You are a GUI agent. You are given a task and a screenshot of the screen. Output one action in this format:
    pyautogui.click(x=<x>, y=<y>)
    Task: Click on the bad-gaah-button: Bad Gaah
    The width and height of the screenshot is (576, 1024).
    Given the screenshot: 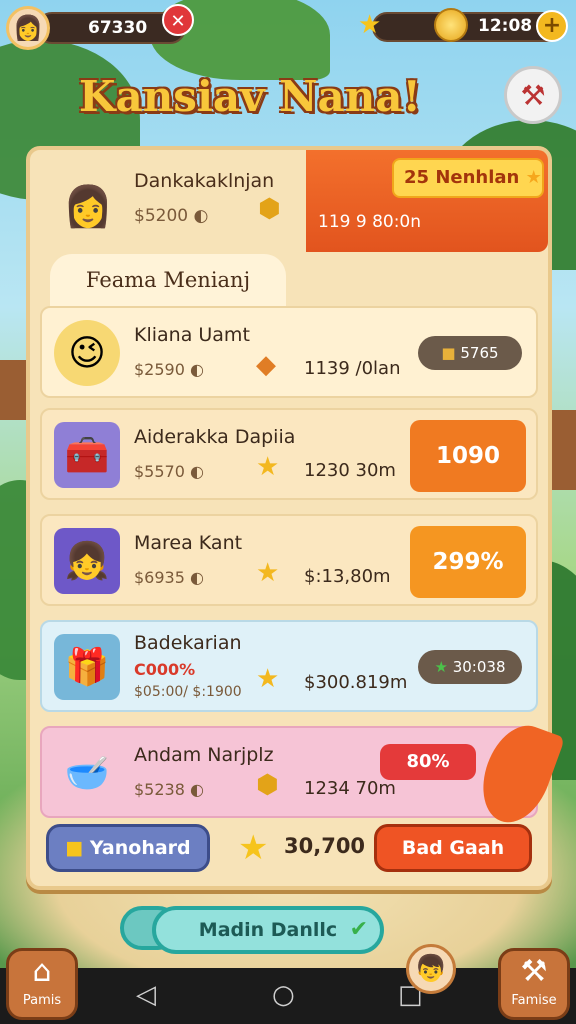 What is the action you would take?
    pyautogui.click(x=453, y=848)
    